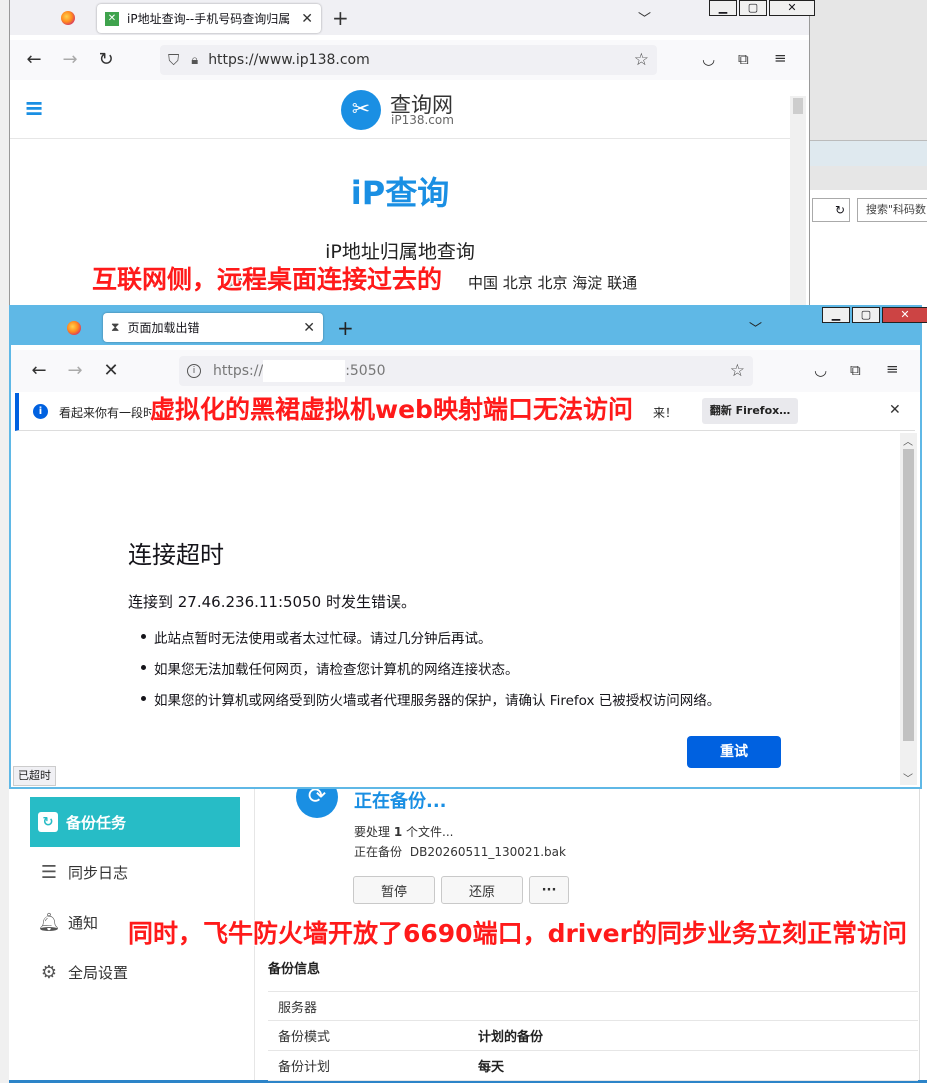  What do you see at coordinates (304, 1037) in the screenshot?
I see `info-key: 备份模式` at bounding box center [304, 1037].